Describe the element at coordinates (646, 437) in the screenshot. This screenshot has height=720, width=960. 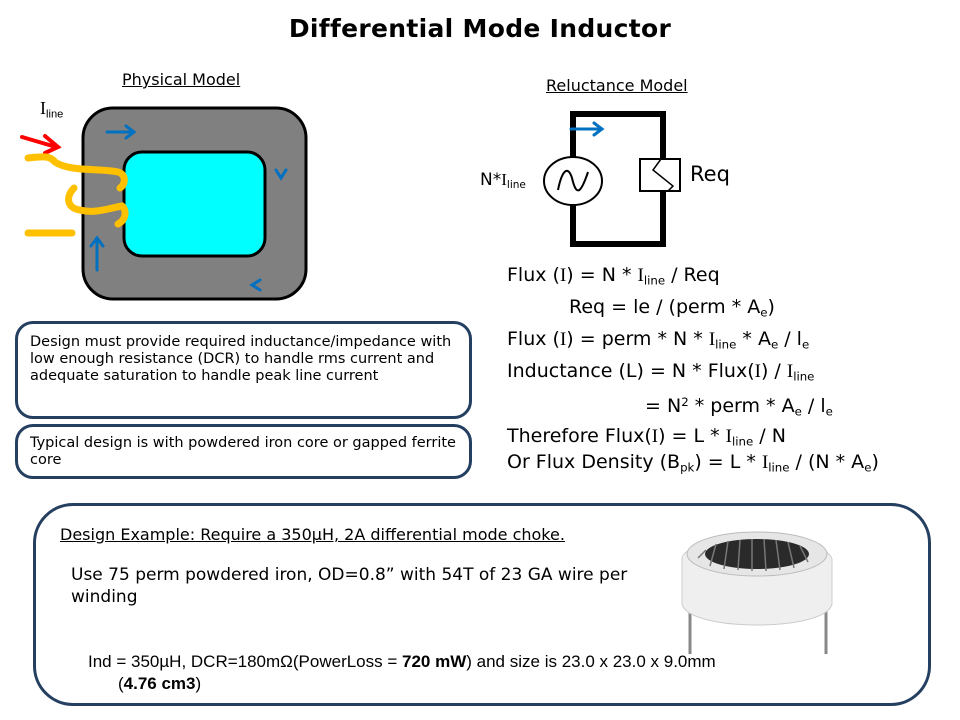
I see `equation-therefore-flux: Therefore Flux(I) = L * Iline / N` at that location.